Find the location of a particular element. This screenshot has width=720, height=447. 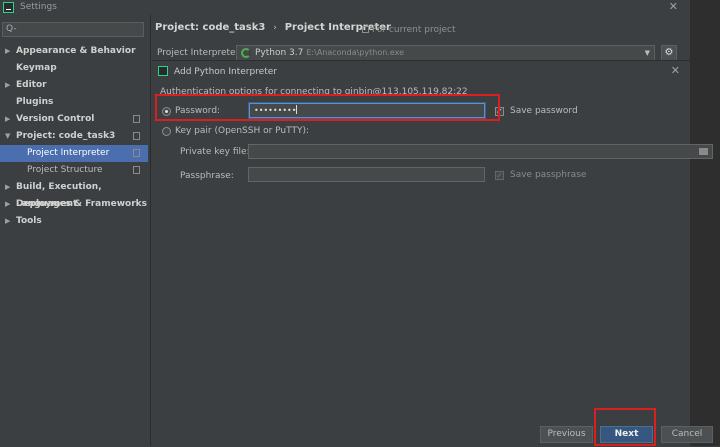

sidebar-item-version-control: ▶ Version Control is located at coordinates (74, 119).